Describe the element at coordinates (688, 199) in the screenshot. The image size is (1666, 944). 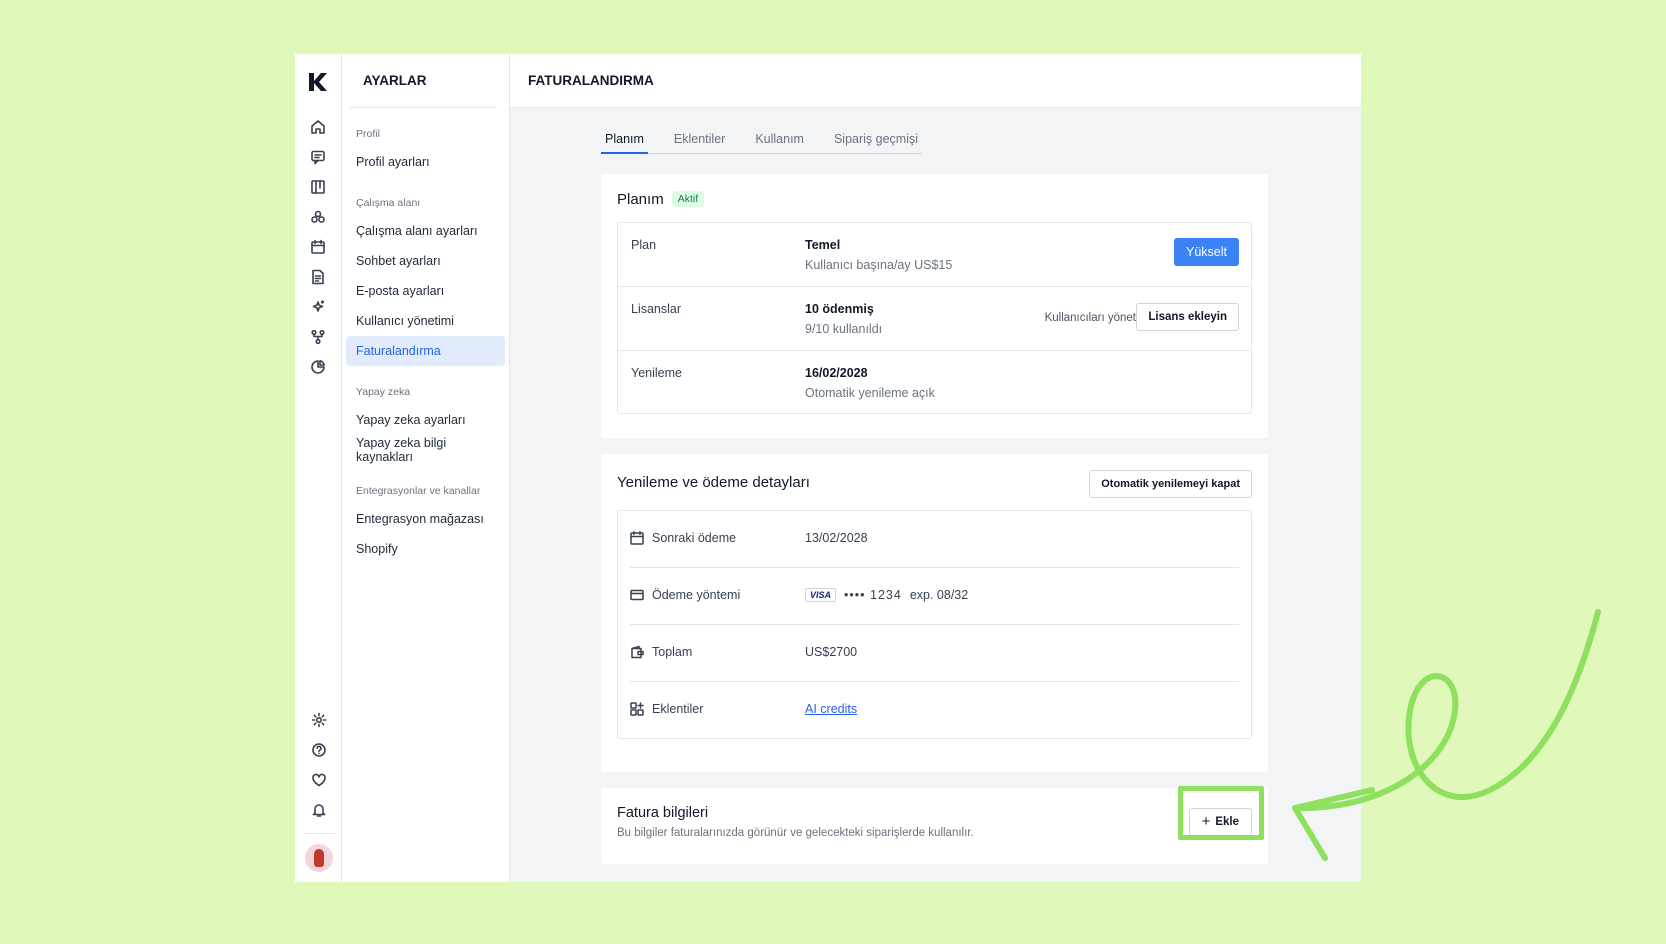
I see `status-badge: Aktif` at that location.